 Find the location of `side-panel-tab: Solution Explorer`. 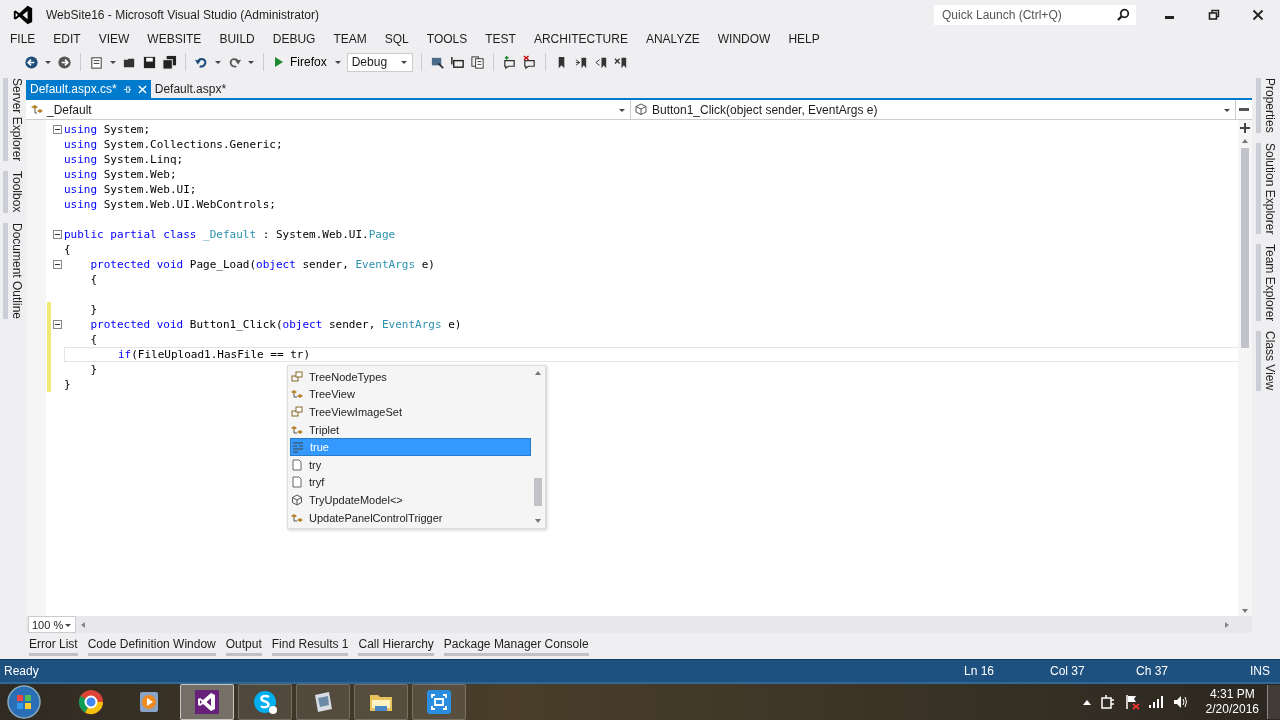

side-panel-tab: Solution Explorer is located at coordinates (1266, 188).